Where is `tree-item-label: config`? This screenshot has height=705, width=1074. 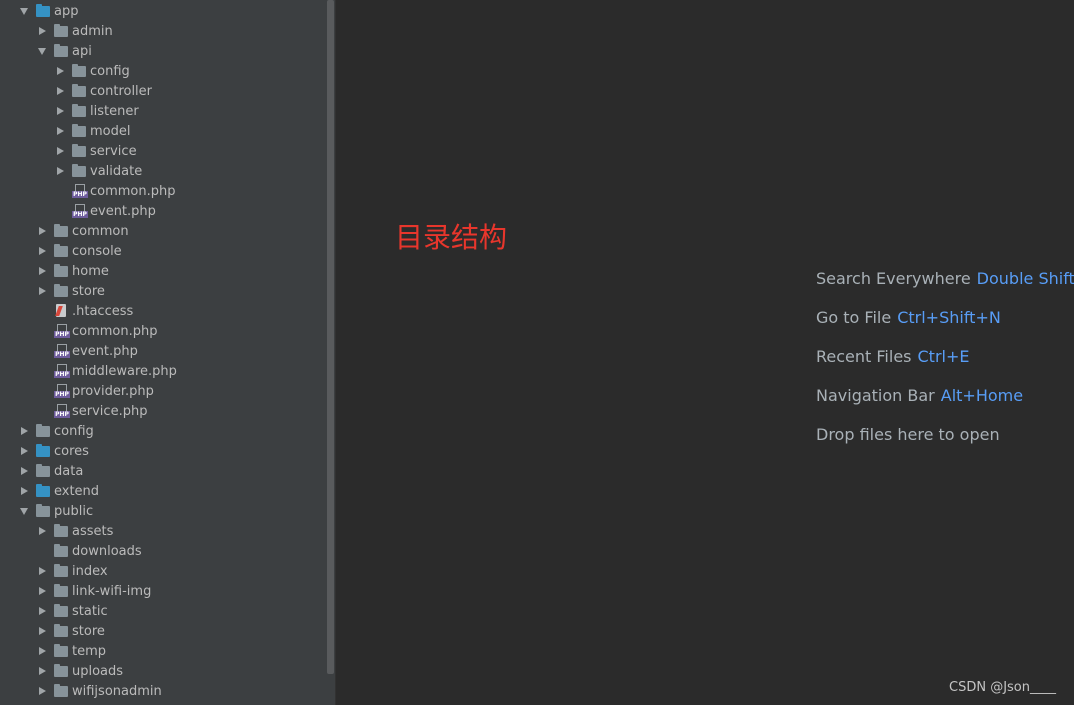
tree-item-label: config is located at coordinates (74, 431).